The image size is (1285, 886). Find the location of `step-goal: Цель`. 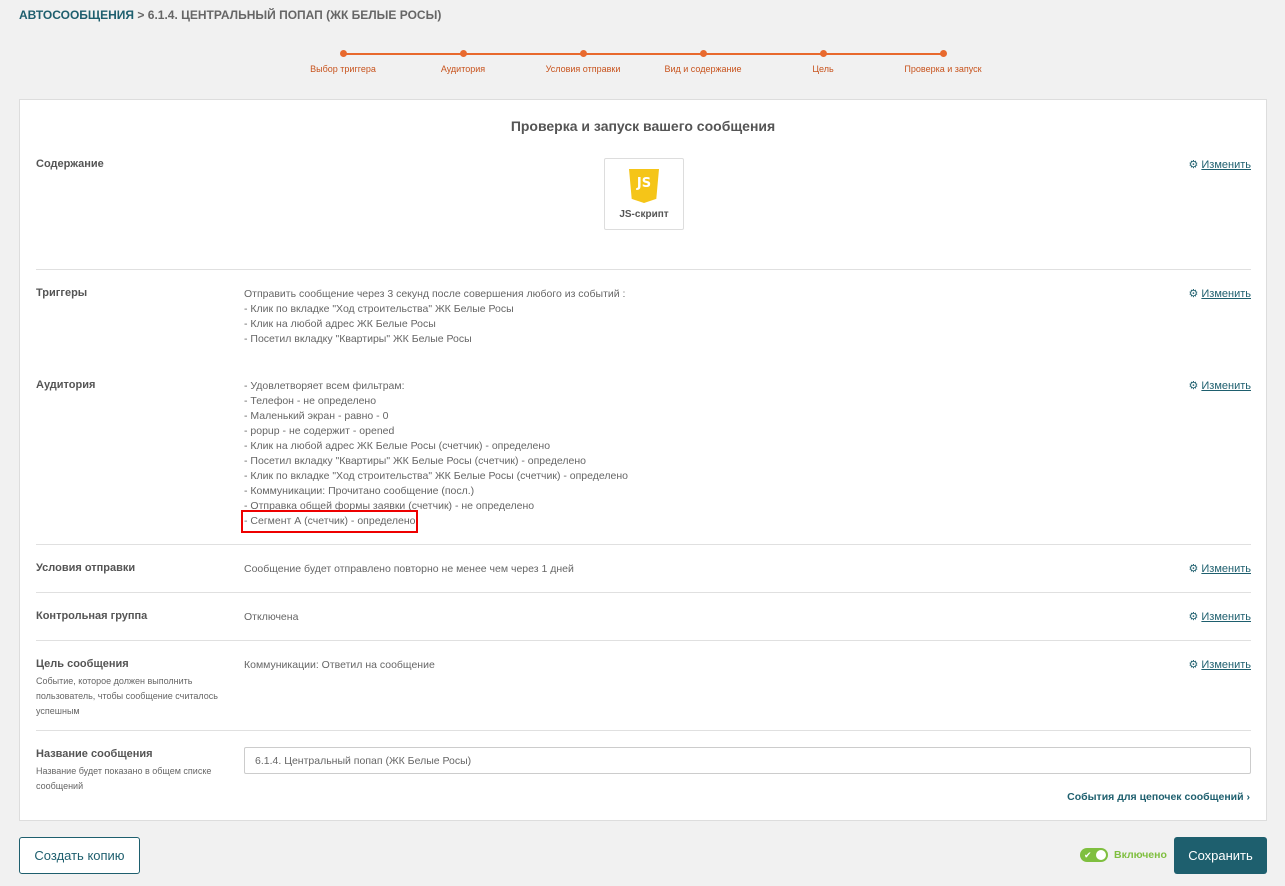

step-goal: Цель is located at coordinates (823, 62).